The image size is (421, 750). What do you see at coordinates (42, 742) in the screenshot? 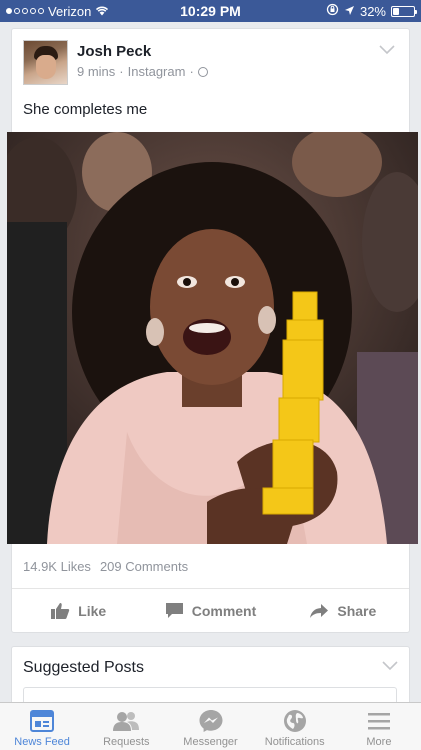
I see `tab-label-news-feed: News Feed` at bounding box center [42, 742].